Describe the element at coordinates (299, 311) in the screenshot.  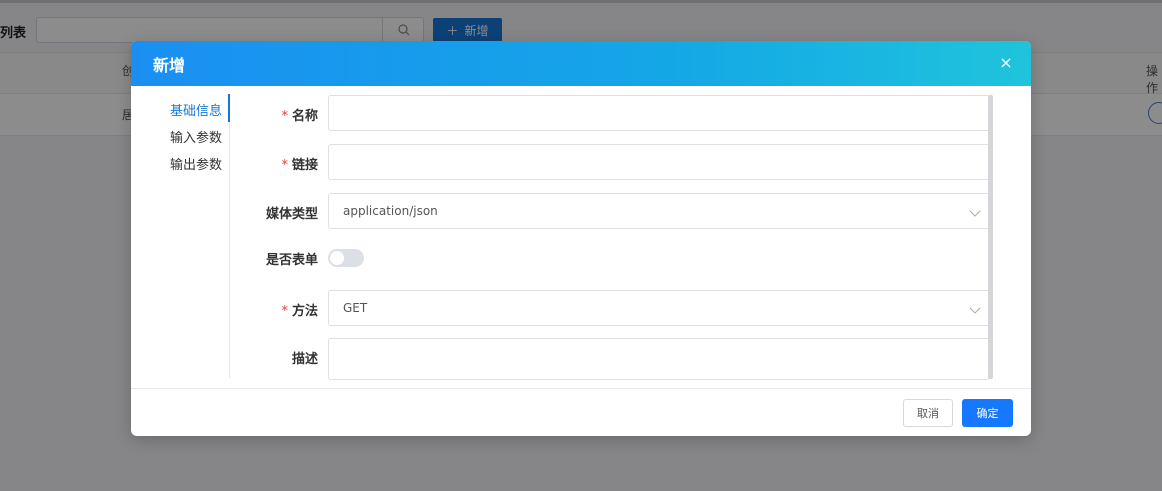
I see `method-label: * 方法` at that location.